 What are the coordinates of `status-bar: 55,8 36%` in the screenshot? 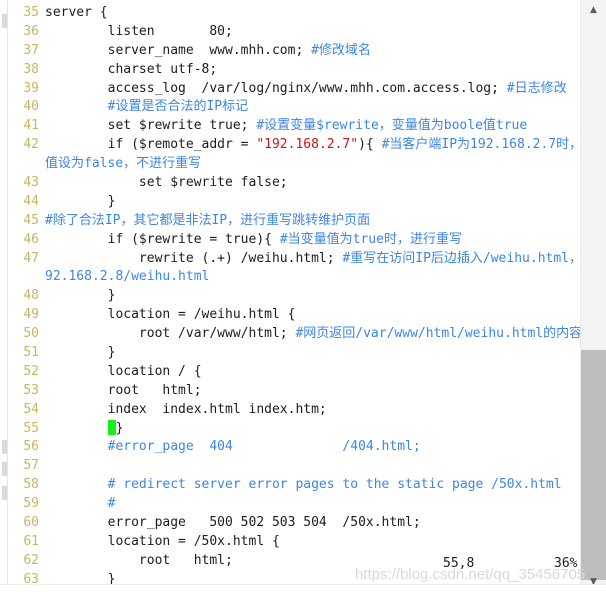 It's located at (294, 565).